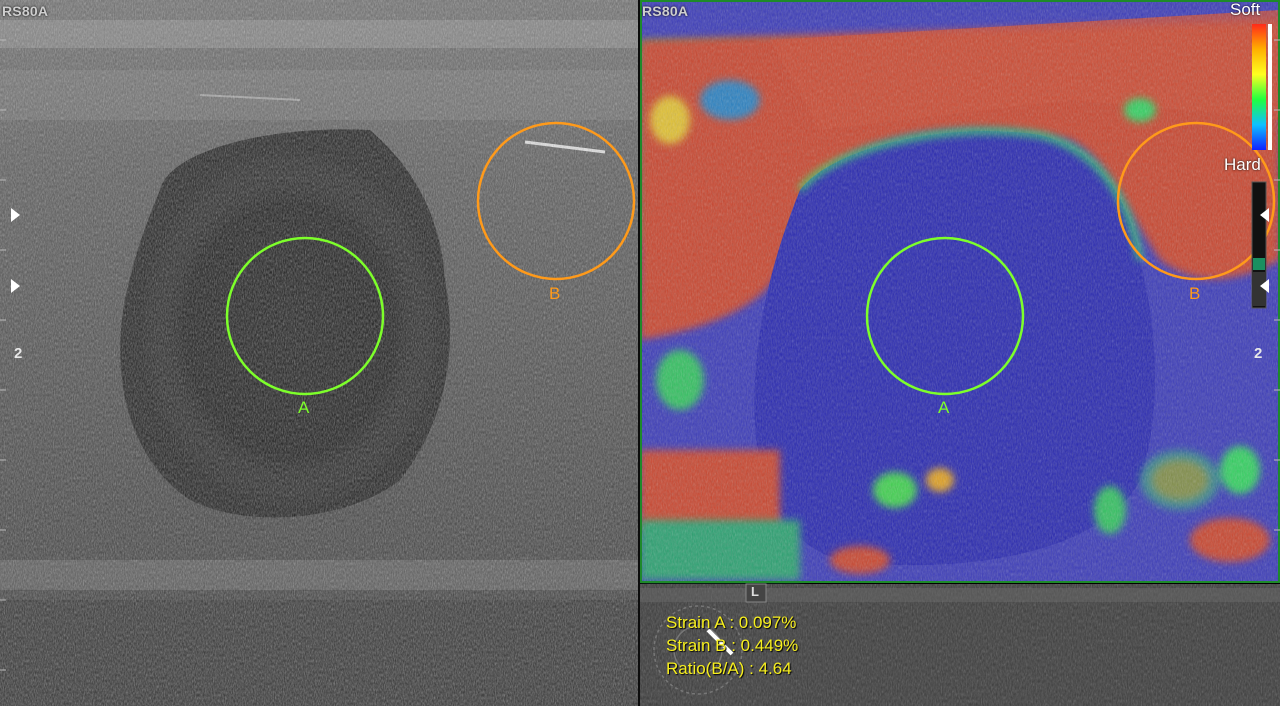 Image resolution: width=1280 pixels, height=706 pixels. What do you see at coordinates (729, 668) in the screenshot?
I see `strain-ratio-measurement: Ratio(B/A) : 4.64` at bounding box center [729, 668].